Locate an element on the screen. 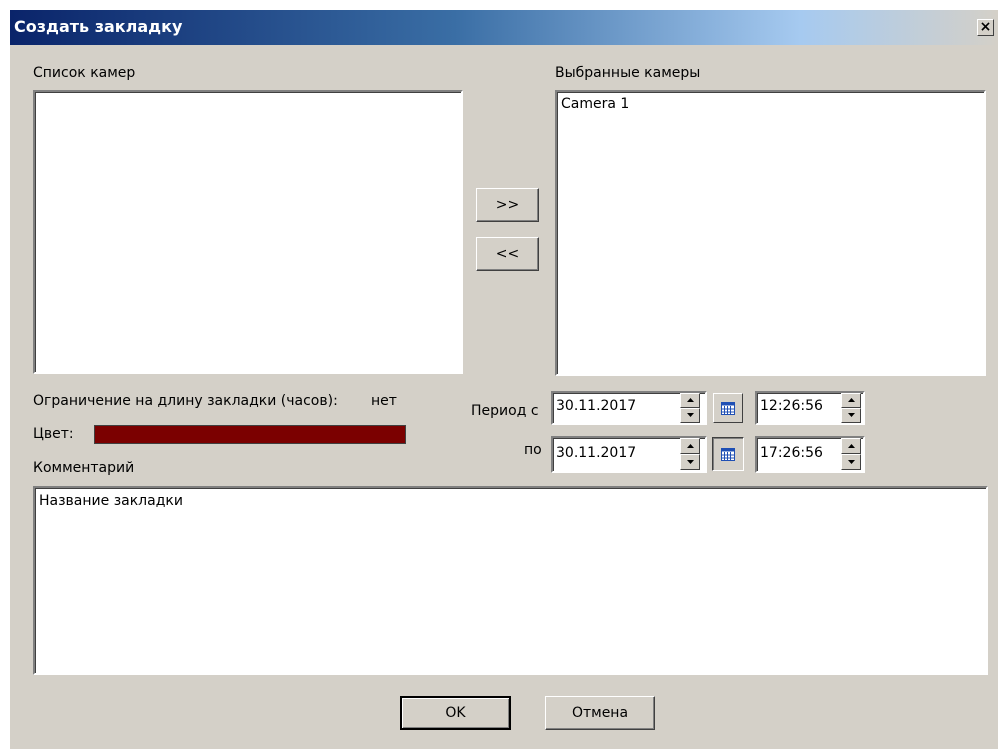 The height and width of the screenshot is (749, 998). close-icon: × is located at coordinates (985, 27).